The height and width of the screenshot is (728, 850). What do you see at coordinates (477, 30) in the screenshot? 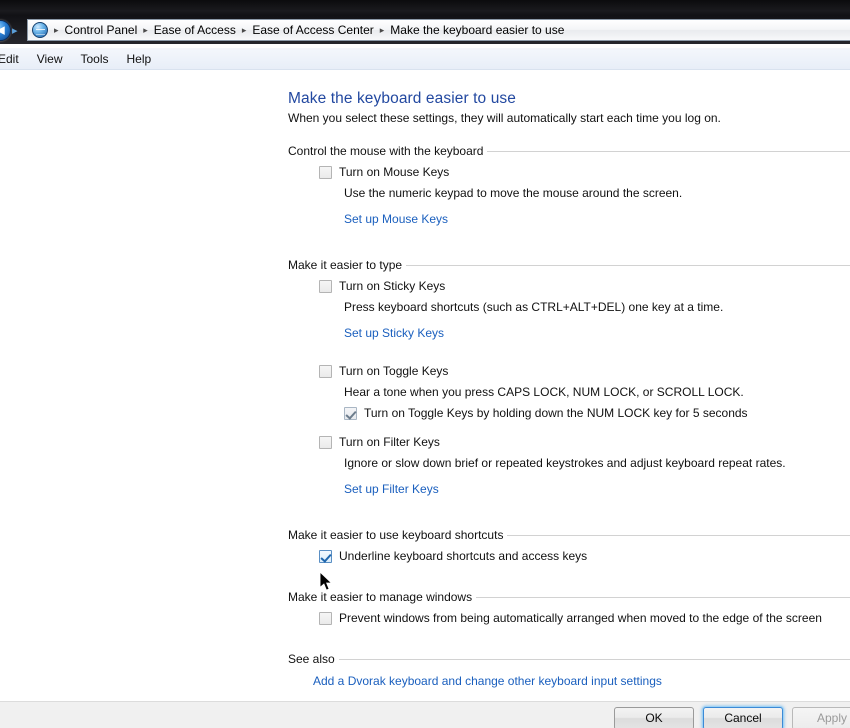
I see `breadcrumb-current-page: Make the keyboard easier to use` at bounding box center [477, 30].